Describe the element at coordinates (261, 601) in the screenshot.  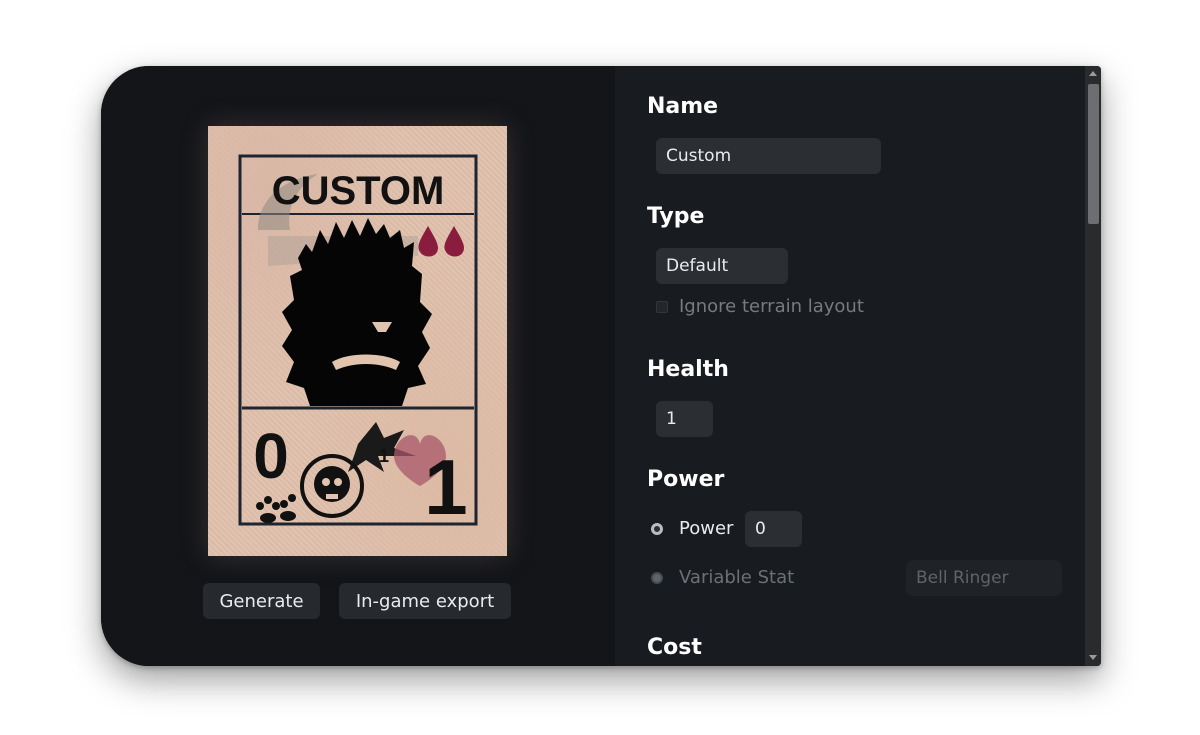
I see `generate-button: Generate` at that location.